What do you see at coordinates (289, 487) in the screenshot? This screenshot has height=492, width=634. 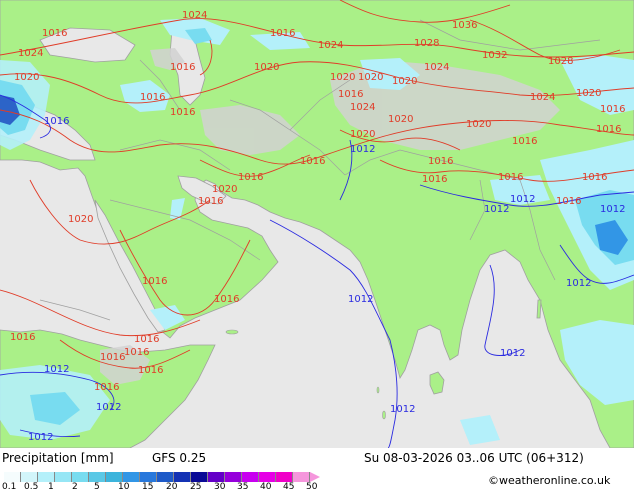 I see `legend-tick-label: 45` at bounding box center [289, 487].